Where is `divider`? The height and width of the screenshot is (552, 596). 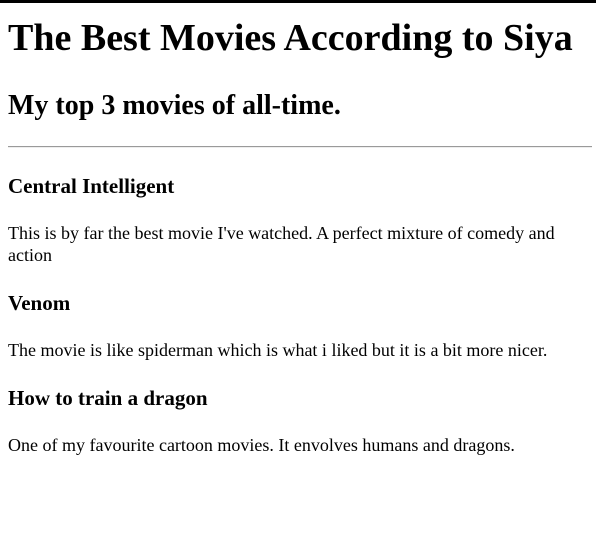 divider is located at coordinates (300, 147).